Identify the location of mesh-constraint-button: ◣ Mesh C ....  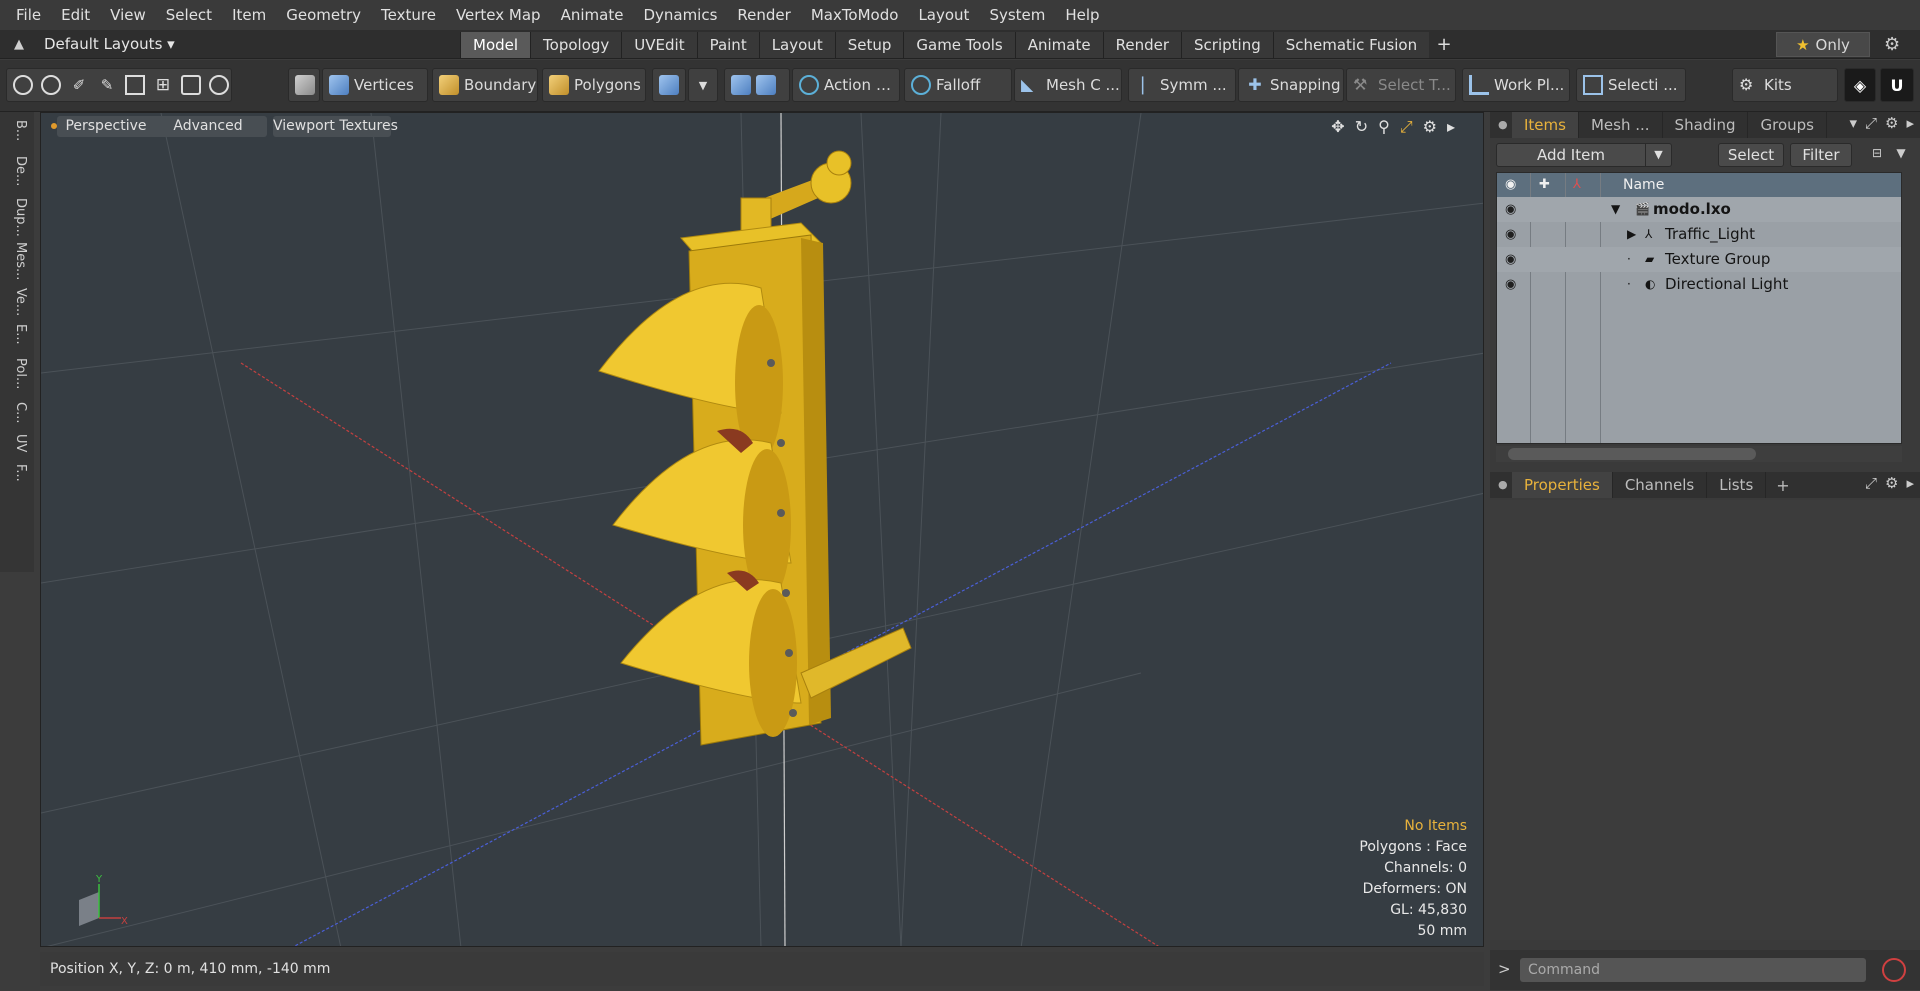
(1068, 85).